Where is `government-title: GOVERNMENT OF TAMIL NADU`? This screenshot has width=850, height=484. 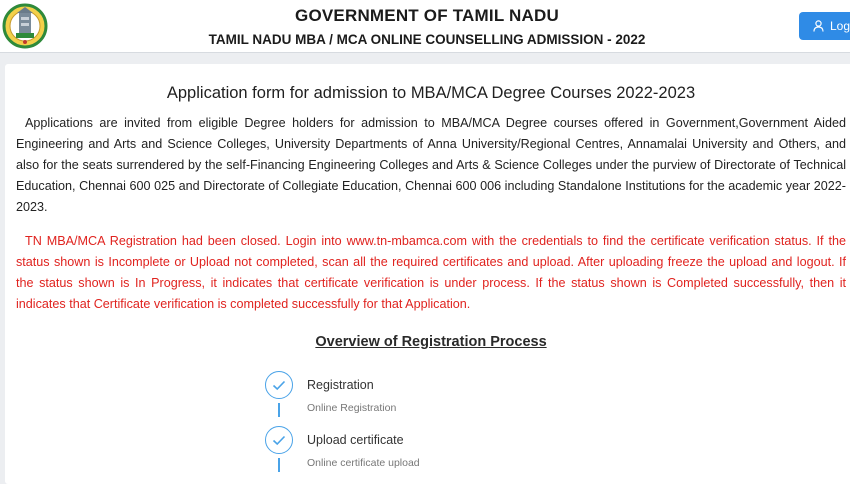
government-title: GOVERNMENT OF TAMIL NADU is located at coordinates (427, 15).